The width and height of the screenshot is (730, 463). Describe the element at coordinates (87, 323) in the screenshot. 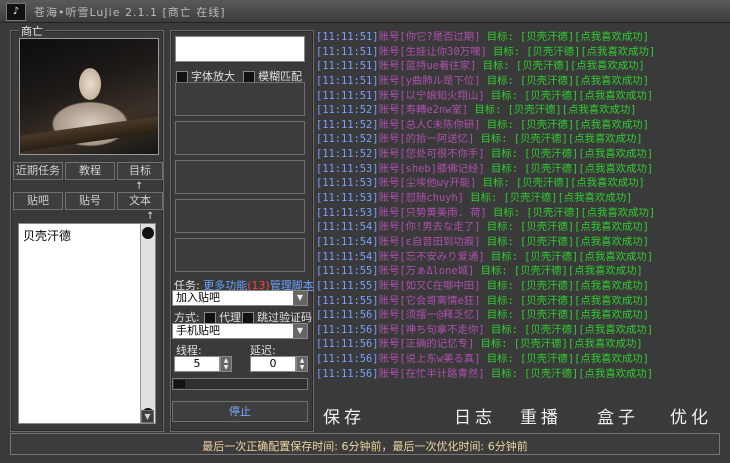

I see `target-list: 贝壳汗德` at that location.